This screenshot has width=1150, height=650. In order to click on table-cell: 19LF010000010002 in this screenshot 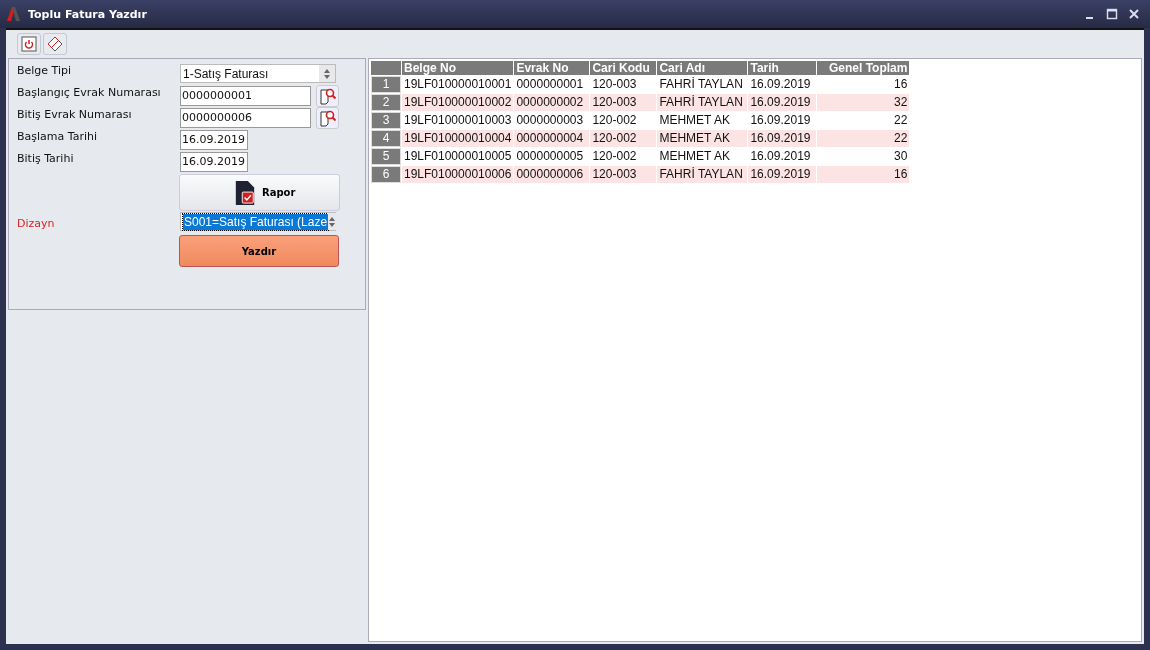, I will do `click(458, 102)`.